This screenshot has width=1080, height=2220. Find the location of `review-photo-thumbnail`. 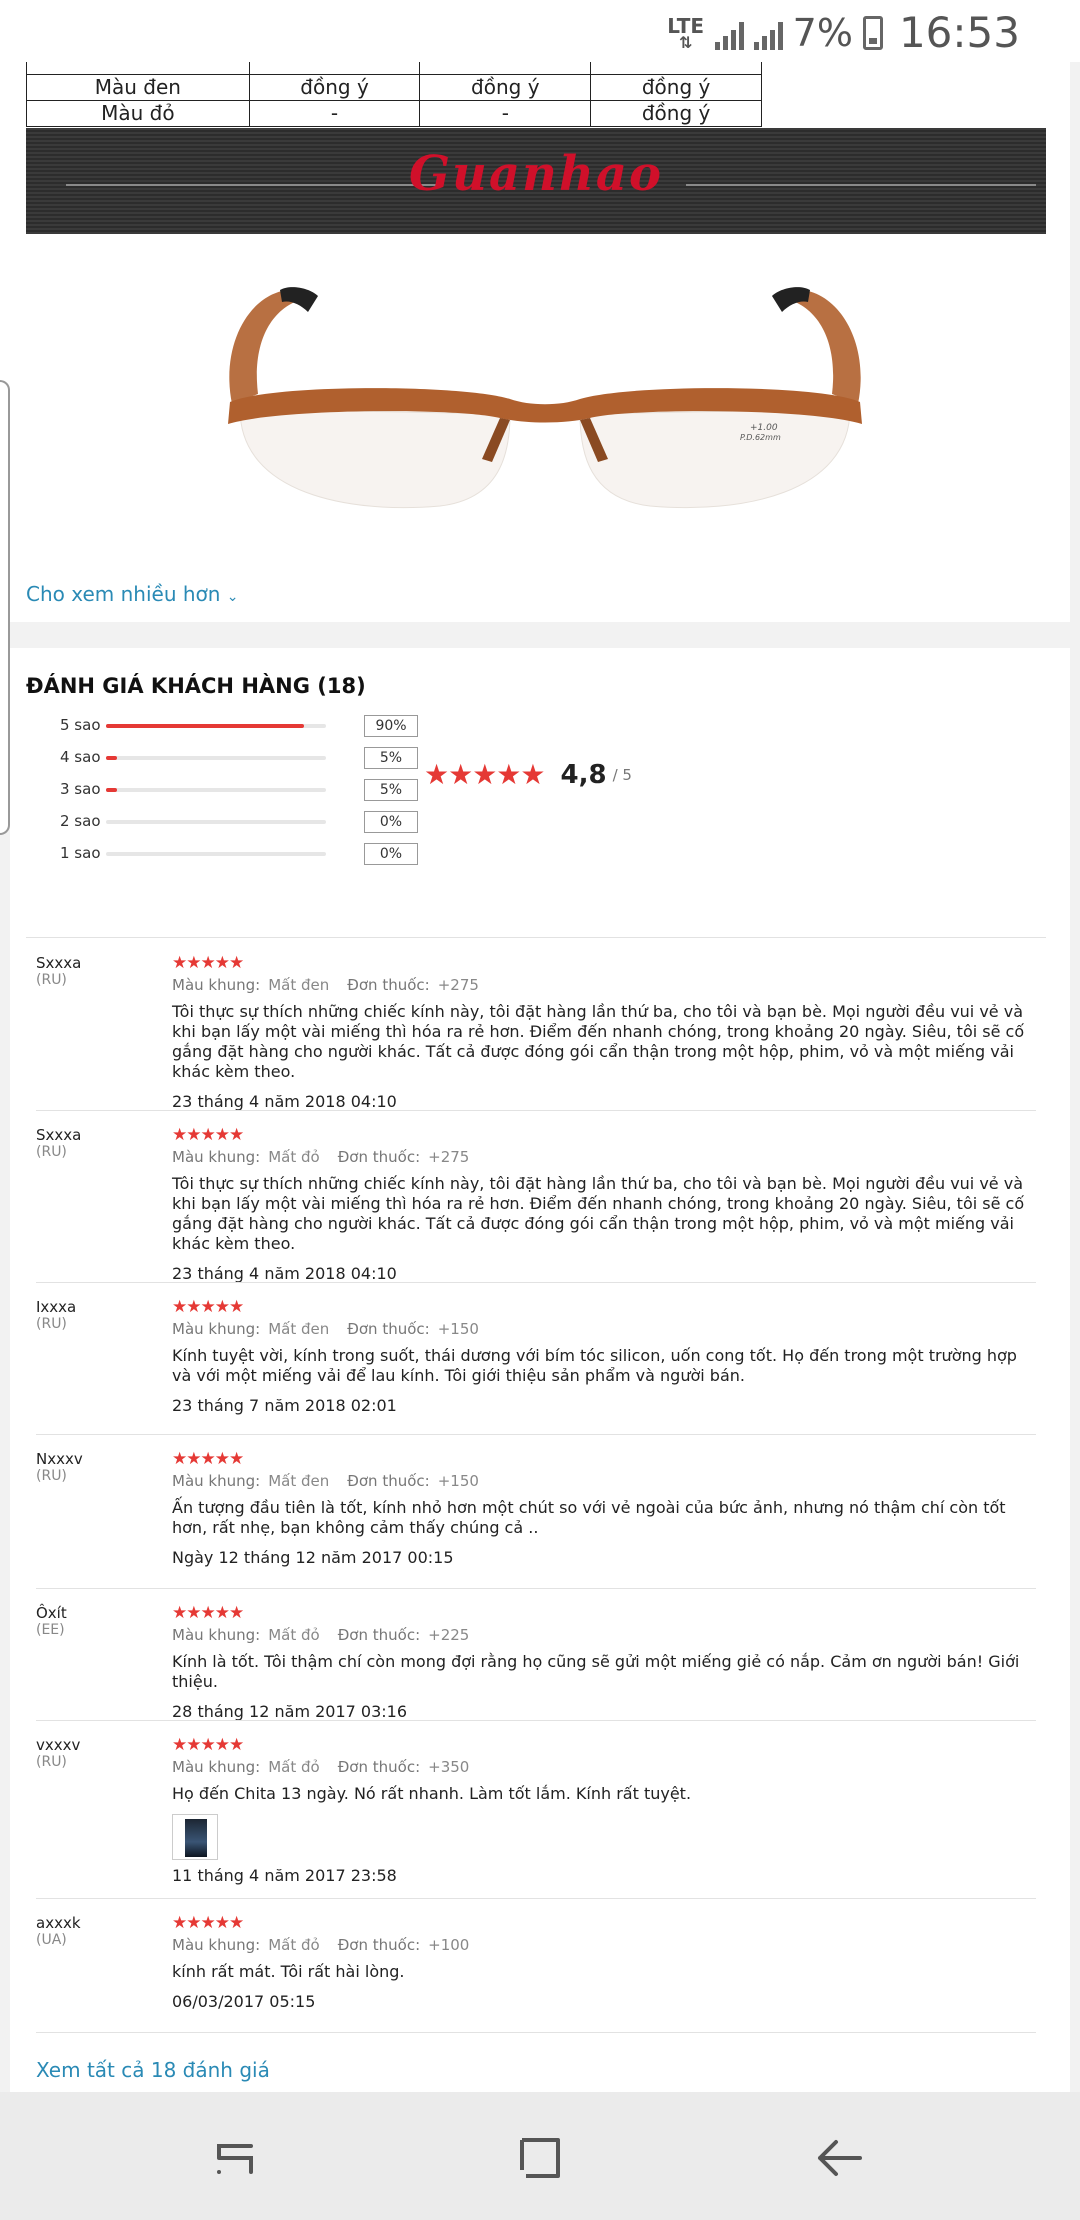

review-photo-thumbnail is located at coordinates (195, 1837).